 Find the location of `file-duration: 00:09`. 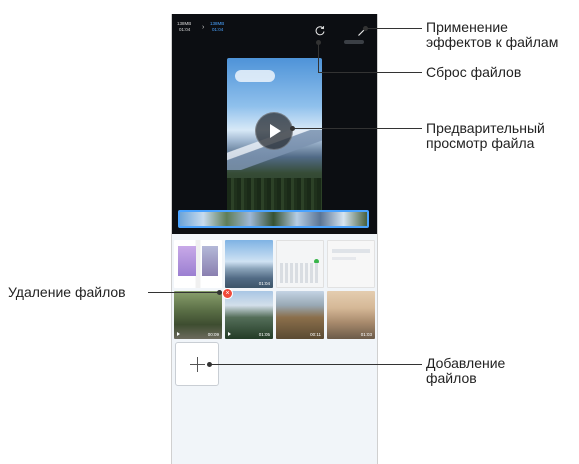

file-duration: 00:09 is located at coordinates (213, 334).